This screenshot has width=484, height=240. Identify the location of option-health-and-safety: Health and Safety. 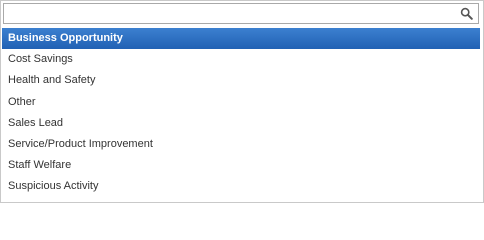
(241, 80).